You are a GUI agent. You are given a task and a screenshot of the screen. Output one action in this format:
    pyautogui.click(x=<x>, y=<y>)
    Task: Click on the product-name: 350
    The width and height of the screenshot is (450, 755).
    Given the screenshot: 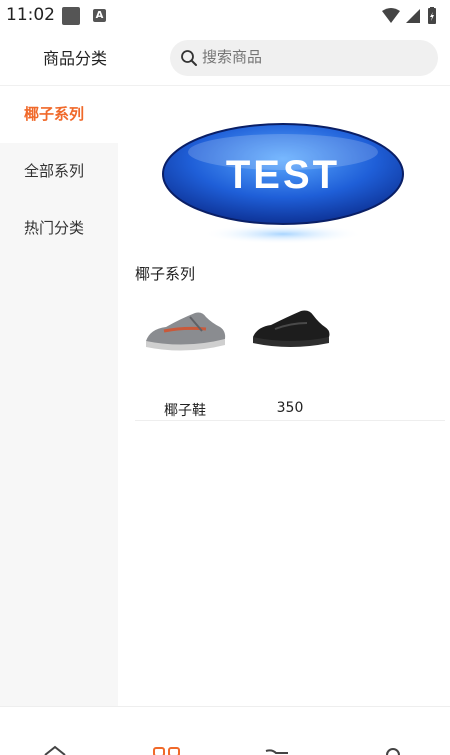 What is the action you would take?
    pyautogui.click(x=290, y=408)
    